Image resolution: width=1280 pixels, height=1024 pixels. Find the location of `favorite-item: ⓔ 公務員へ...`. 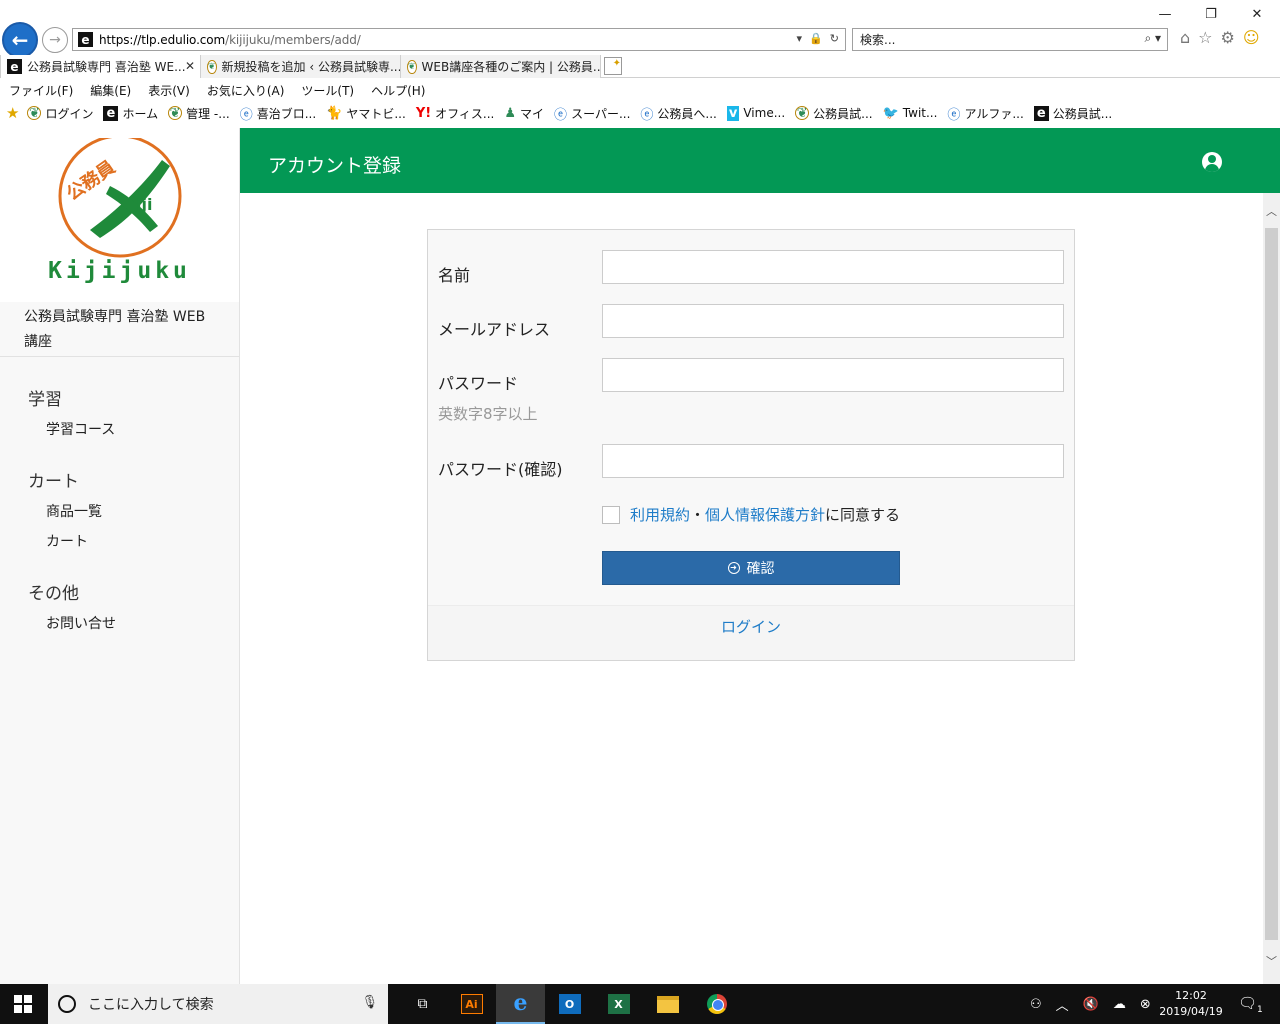

favorite-item: ⓔ 公務員へ... is located at coordinates (678, 113).